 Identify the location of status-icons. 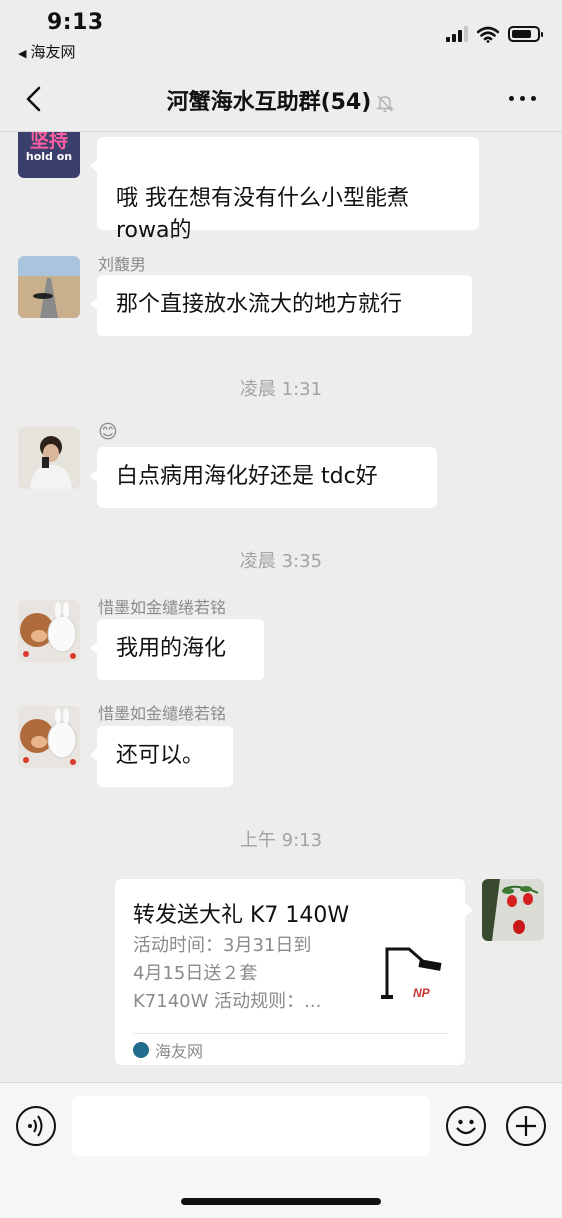
(494, 34).